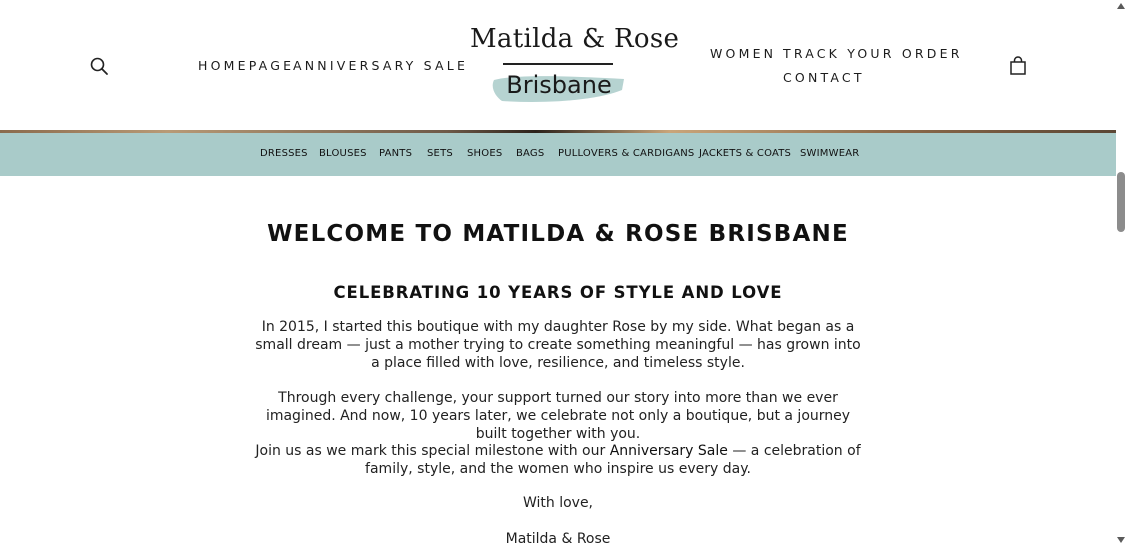  What do you see at coordinates (558, 234) in the screenshot?
I see `page-title: WELCOME TO MATILDA & ROSE BRISBANE` at bounding box center [558, 234].